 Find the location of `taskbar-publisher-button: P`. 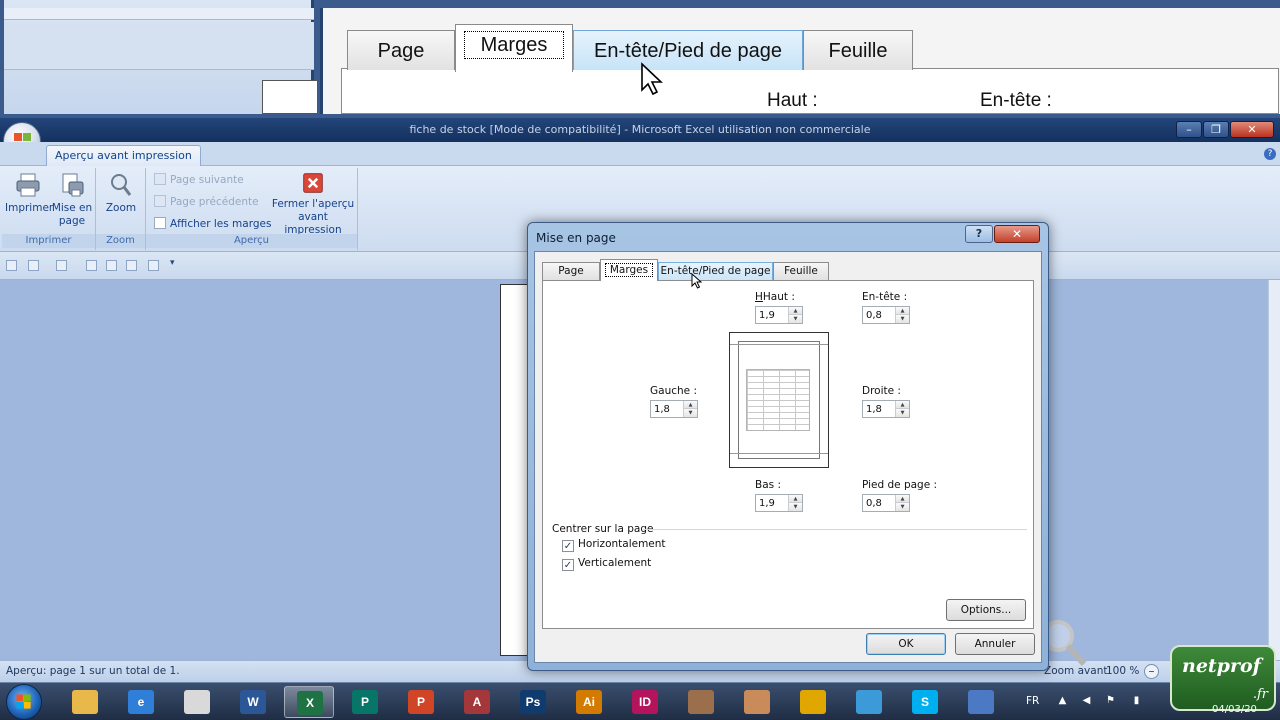

taskbar-publisher-button: P is located at coordinates (365, 702).